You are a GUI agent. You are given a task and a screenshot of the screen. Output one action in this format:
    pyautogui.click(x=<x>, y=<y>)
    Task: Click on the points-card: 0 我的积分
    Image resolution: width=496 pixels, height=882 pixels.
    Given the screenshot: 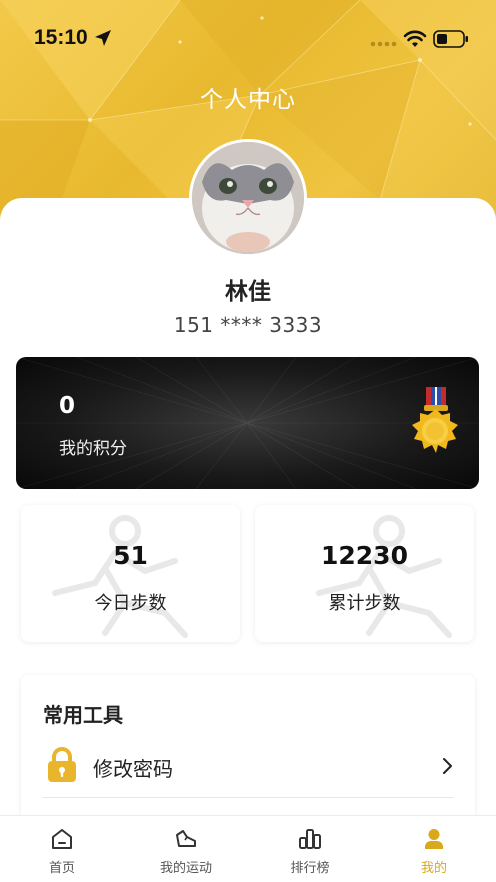 What is the action you would take?
    pyautogui.click(x=247, y=423)
    